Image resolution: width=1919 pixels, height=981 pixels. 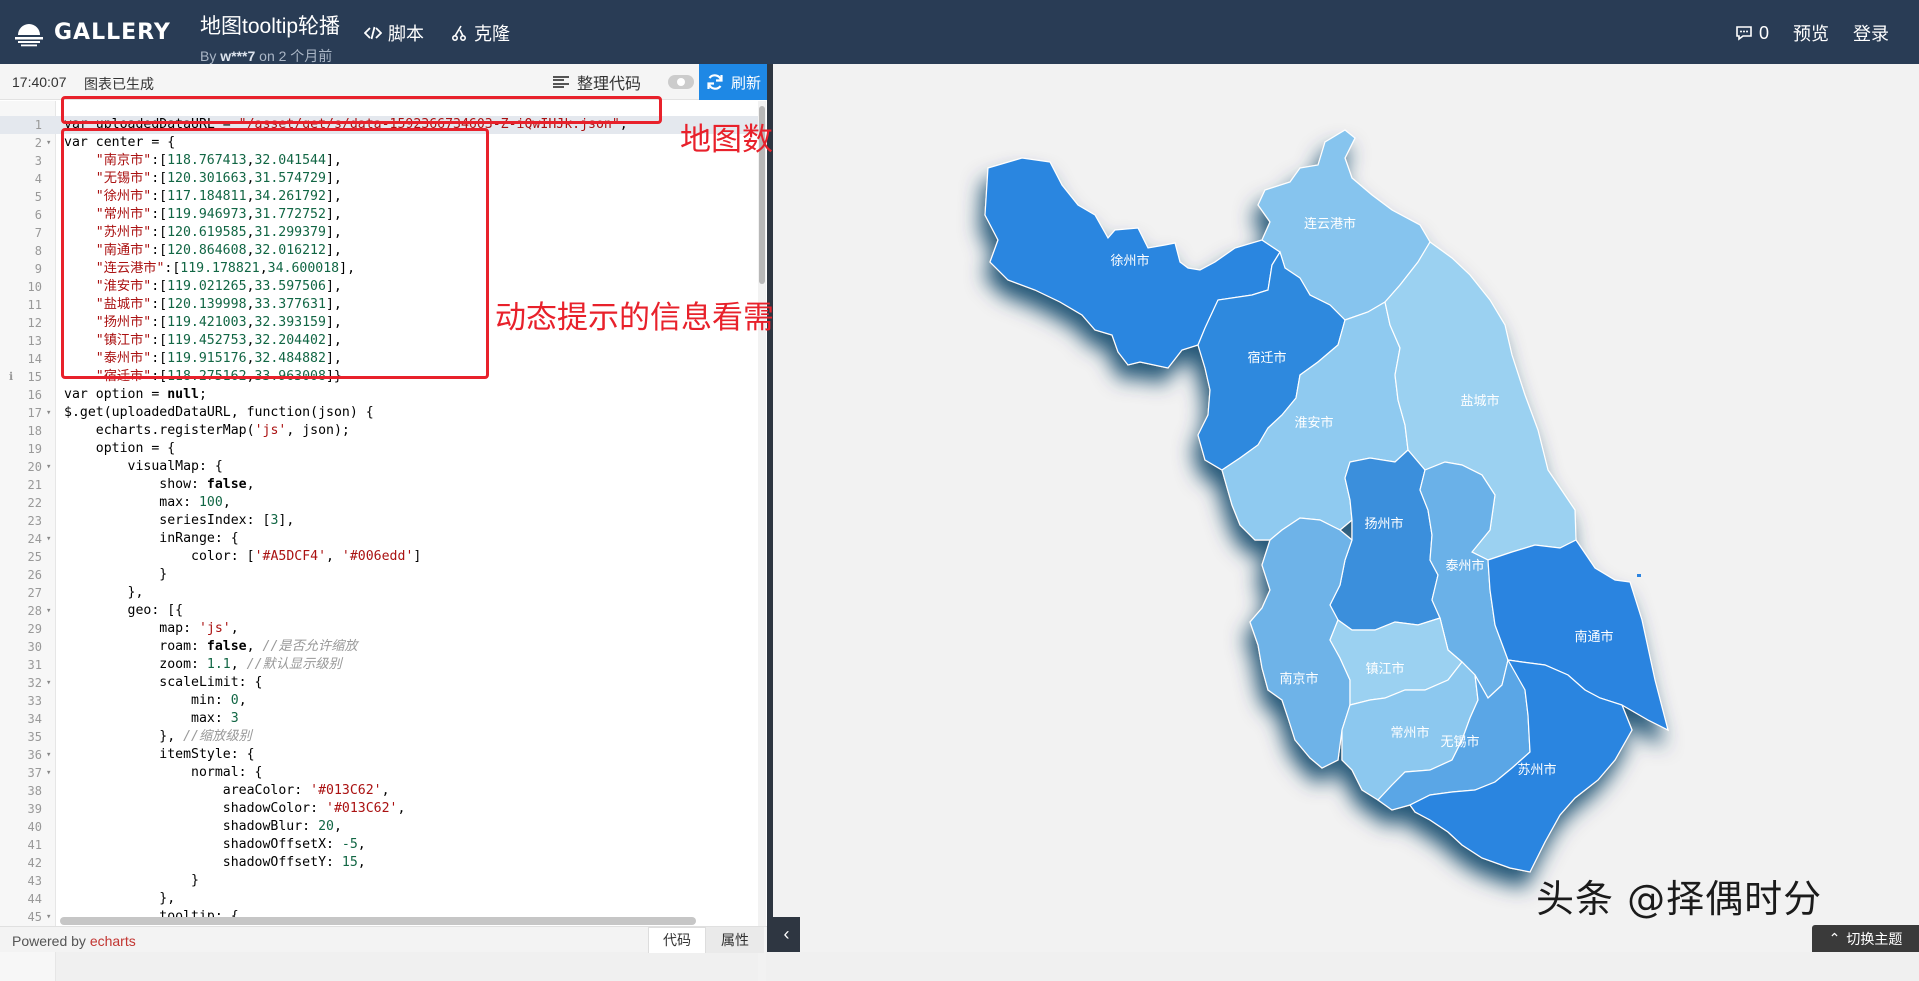 What do you see at coordinates (1871, 33) in the screenshot?
I see `login-link: 登录` at bounding box center [1871, 33].